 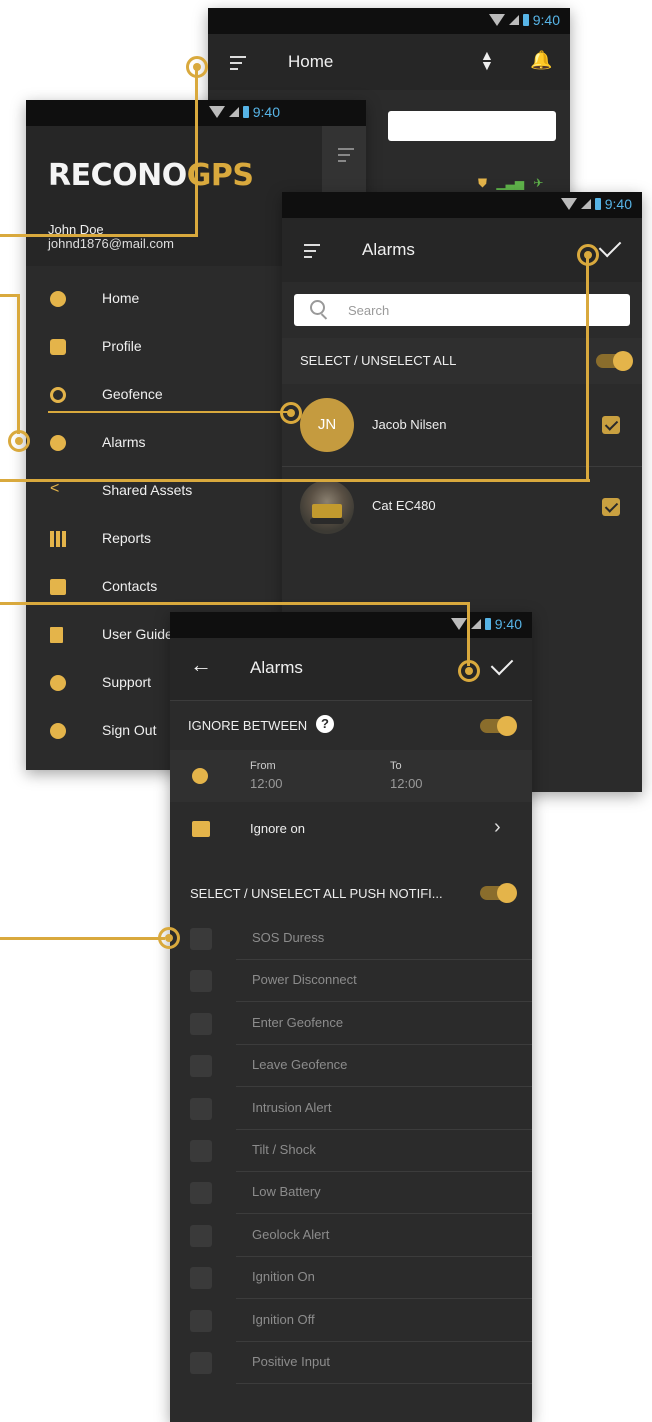 I want to click on shield-icon: ⛊, so click(x=483, y=183).